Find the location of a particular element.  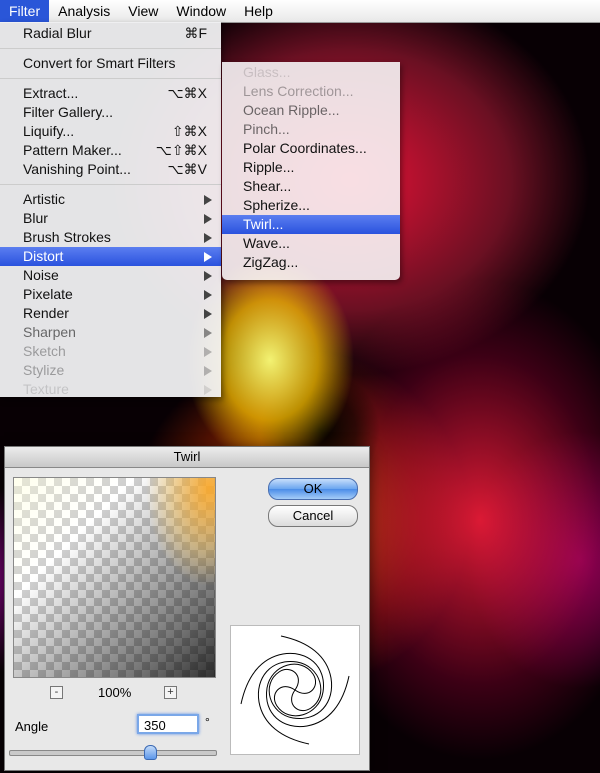

menu-item-label: Stylize is located at coordinates (44, 370).